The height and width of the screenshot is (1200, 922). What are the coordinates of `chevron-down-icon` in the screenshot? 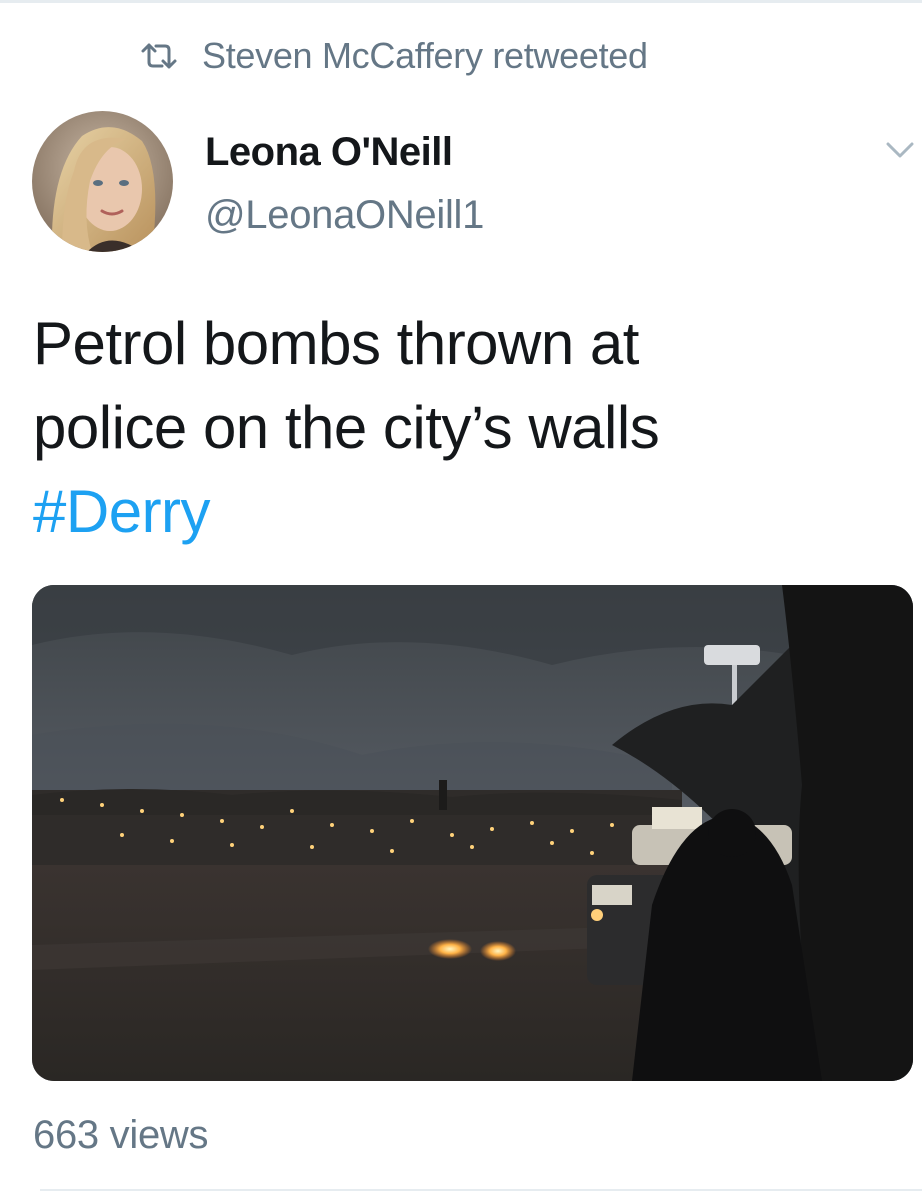 It's located at (900, 150).